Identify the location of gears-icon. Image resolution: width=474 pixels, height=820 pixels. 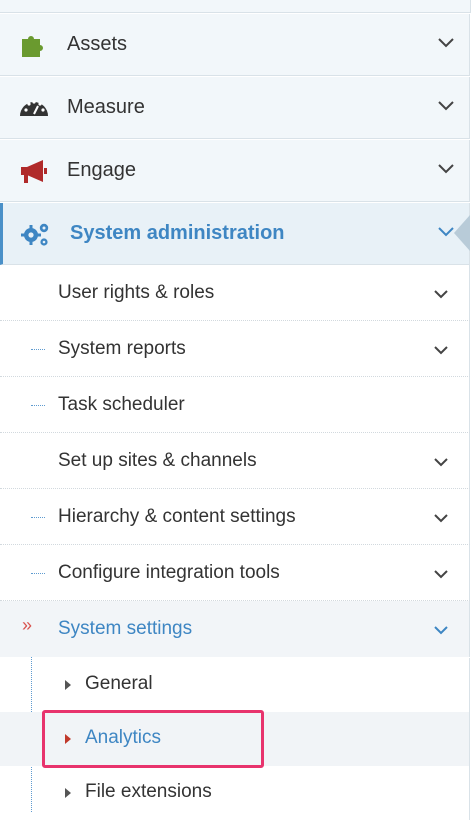
(36, 234).